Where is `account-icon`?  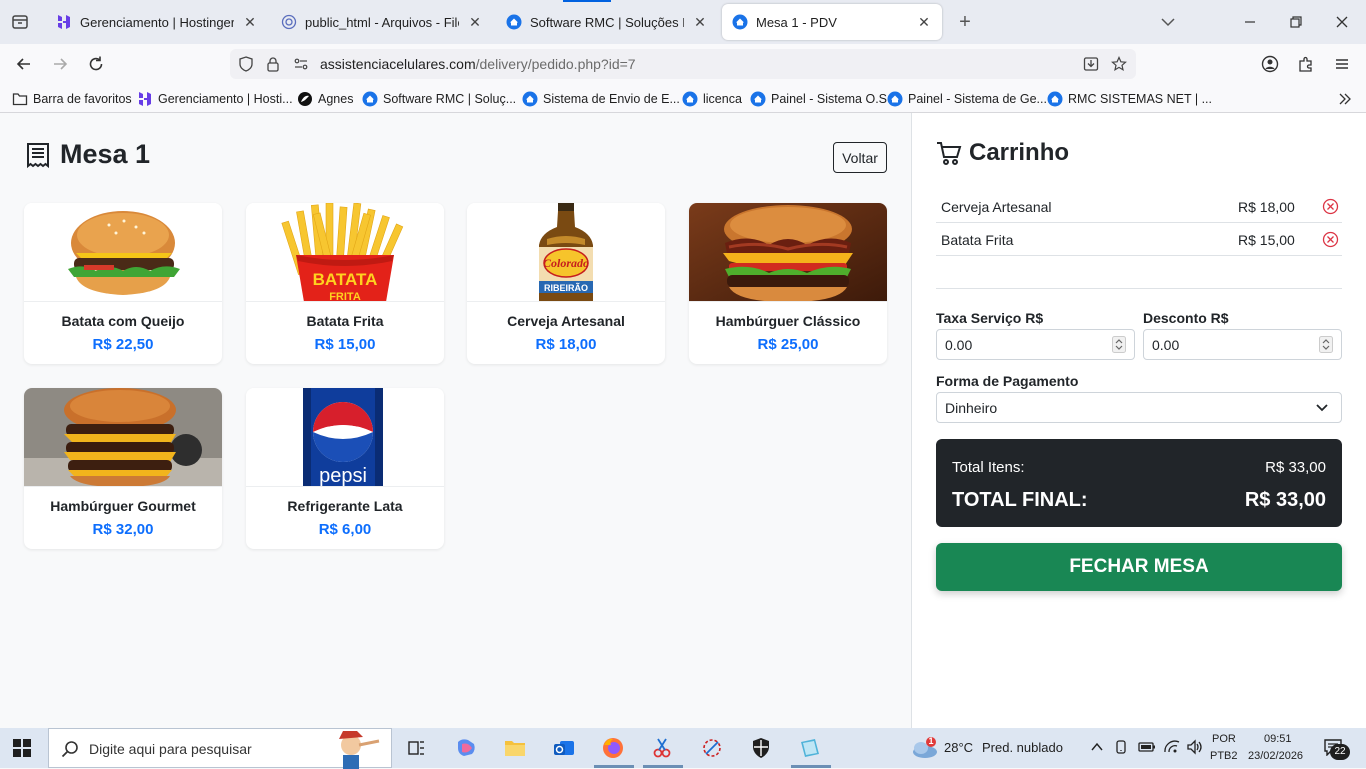
account-icon is located at coordinates (1270, 64).